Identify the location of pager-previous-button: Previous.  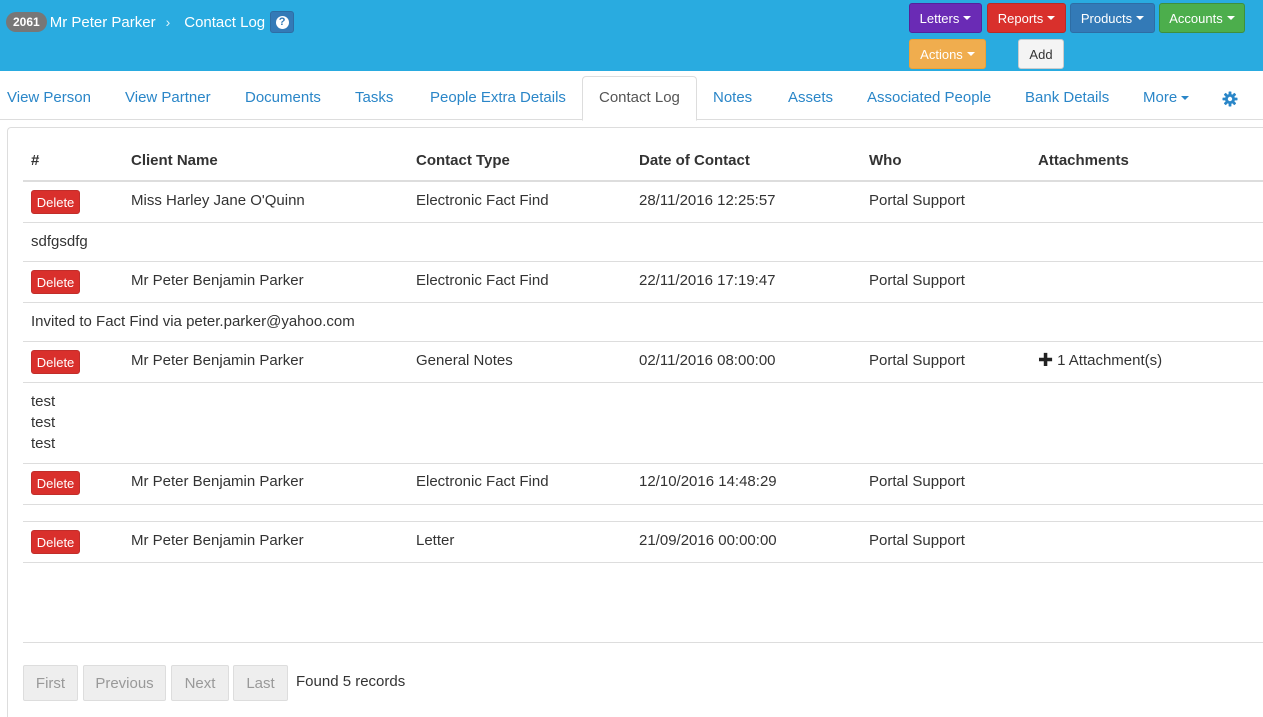
(124, 683).